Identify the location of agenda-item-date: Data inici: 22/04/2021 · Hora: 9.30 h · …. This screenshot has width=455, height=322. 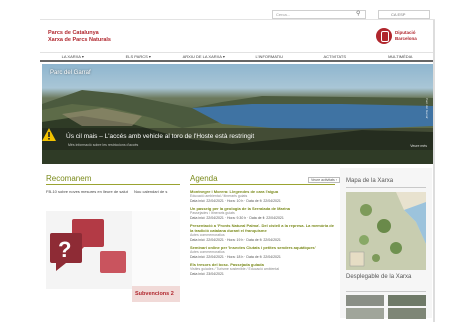
(237, 217).